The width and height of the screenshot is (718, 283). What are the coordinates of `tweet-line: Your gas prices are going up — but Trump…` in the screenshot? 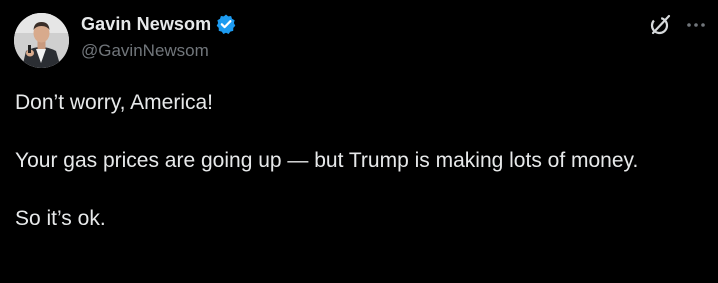 It's located at (327, 160).